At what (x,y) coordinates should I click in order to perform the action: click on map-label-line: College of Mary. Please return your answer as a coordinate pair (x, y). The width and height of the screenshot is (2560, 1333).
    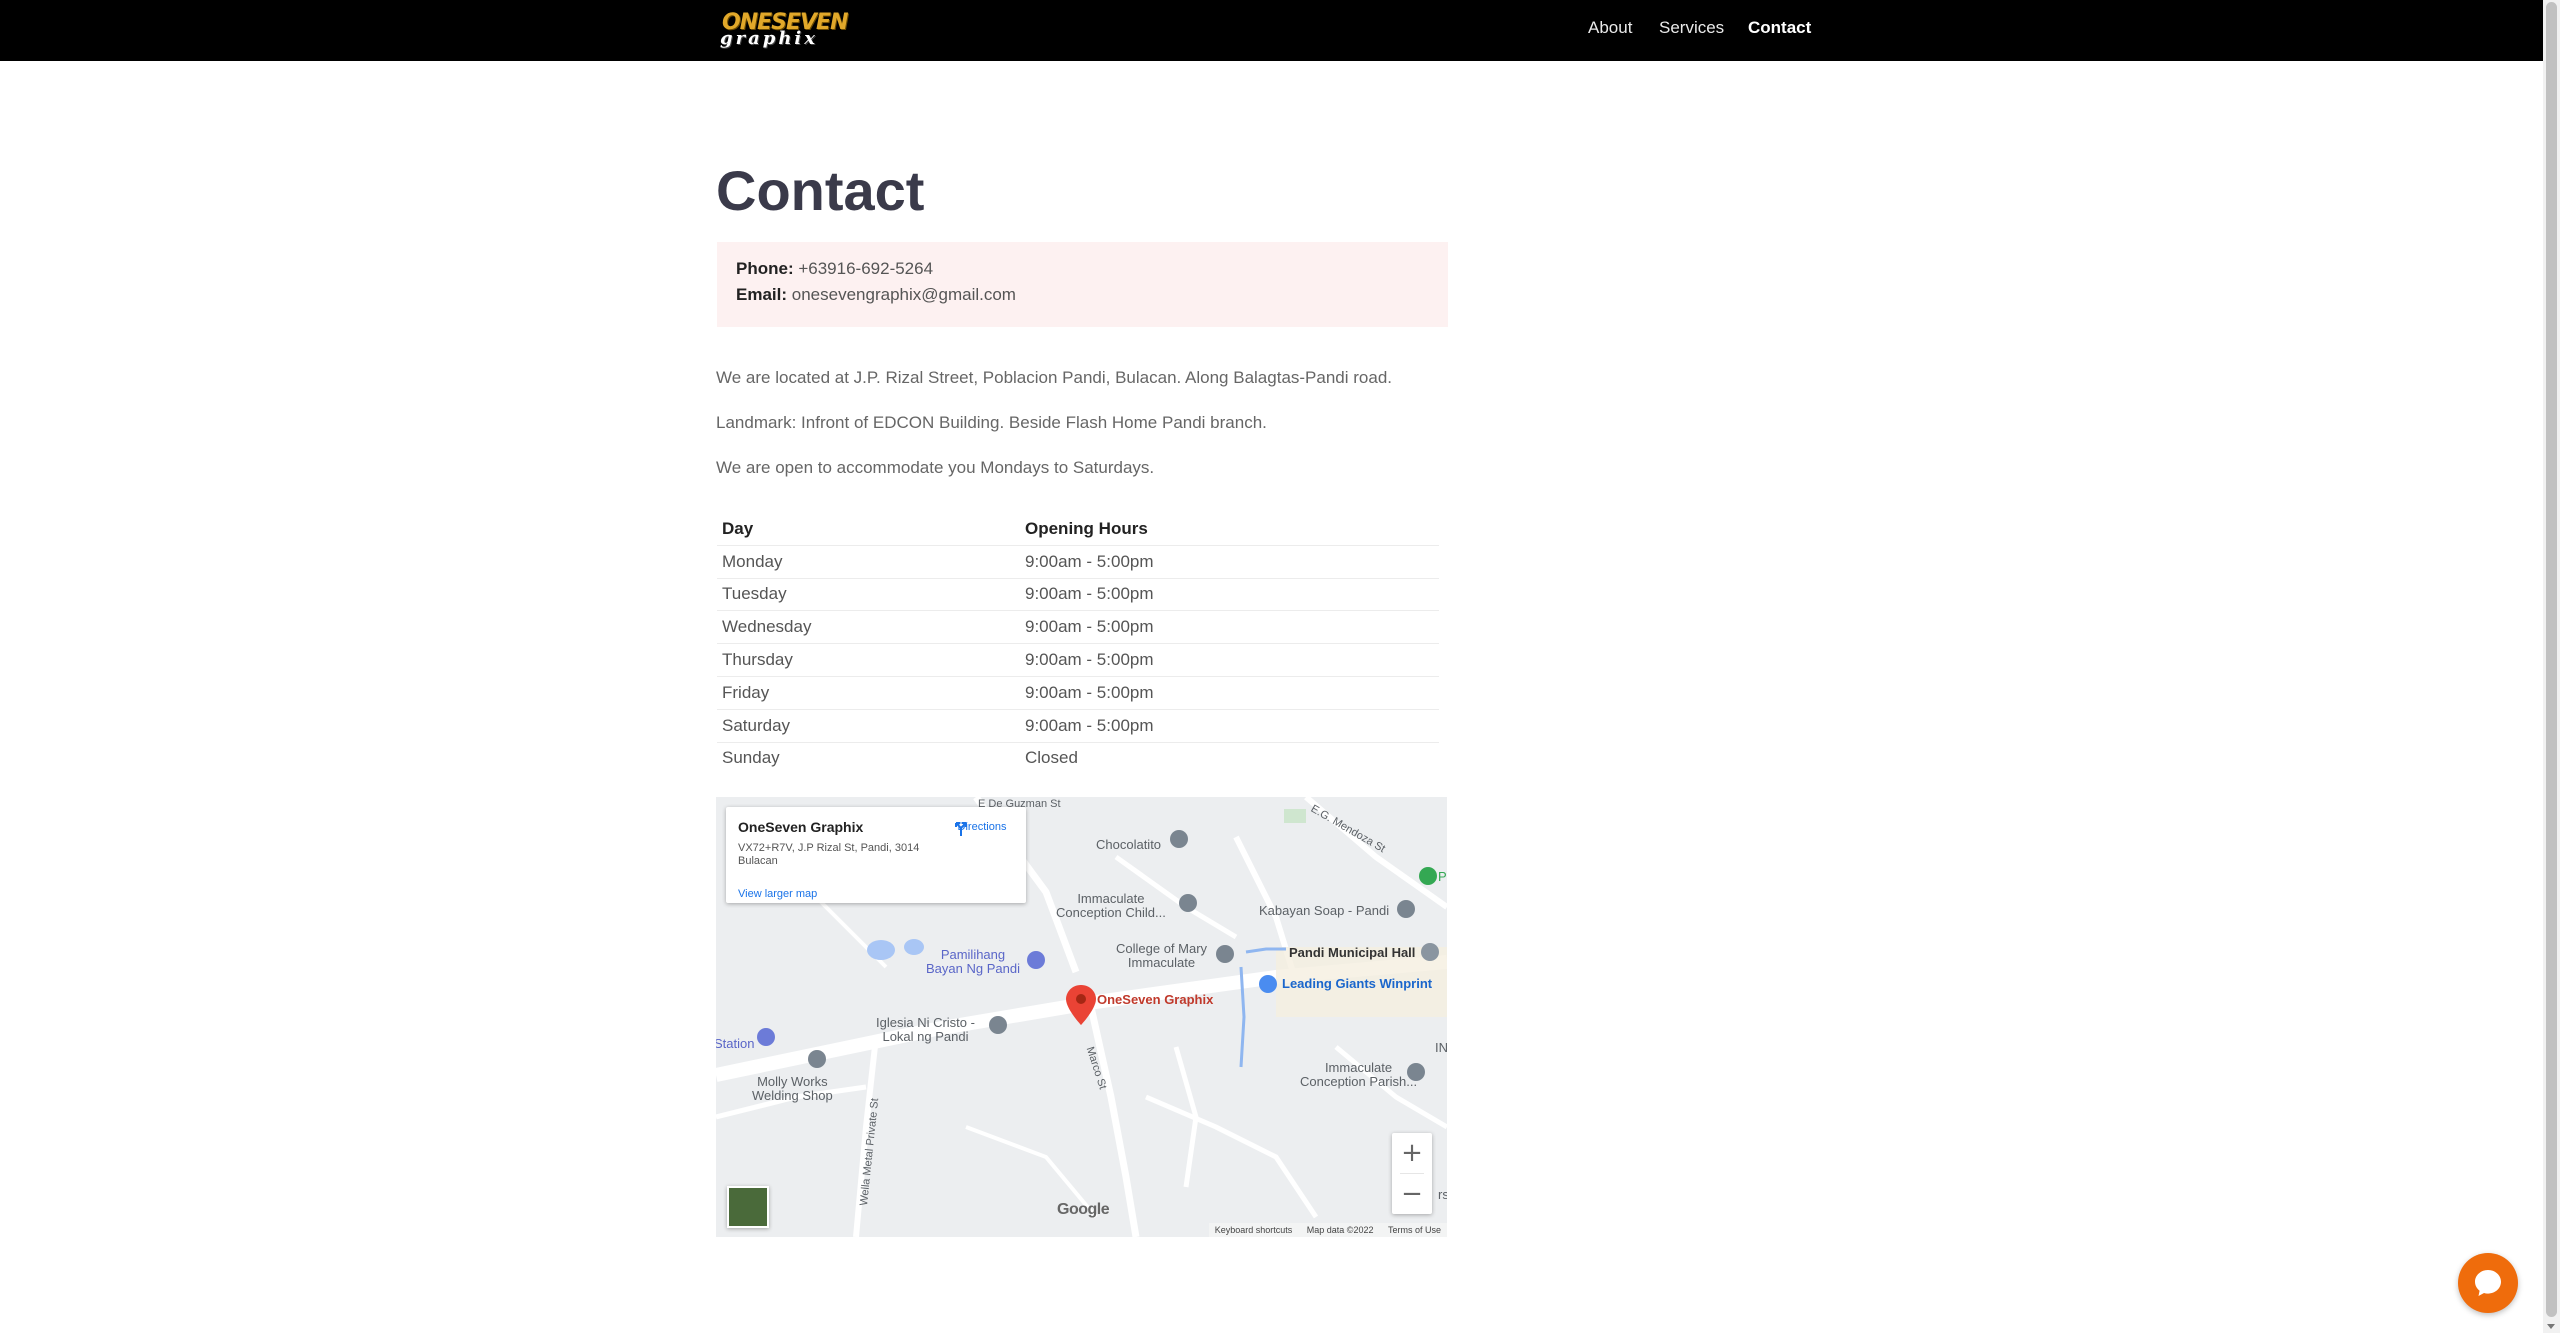
    Looking at the image, I should click on (1162, 948).